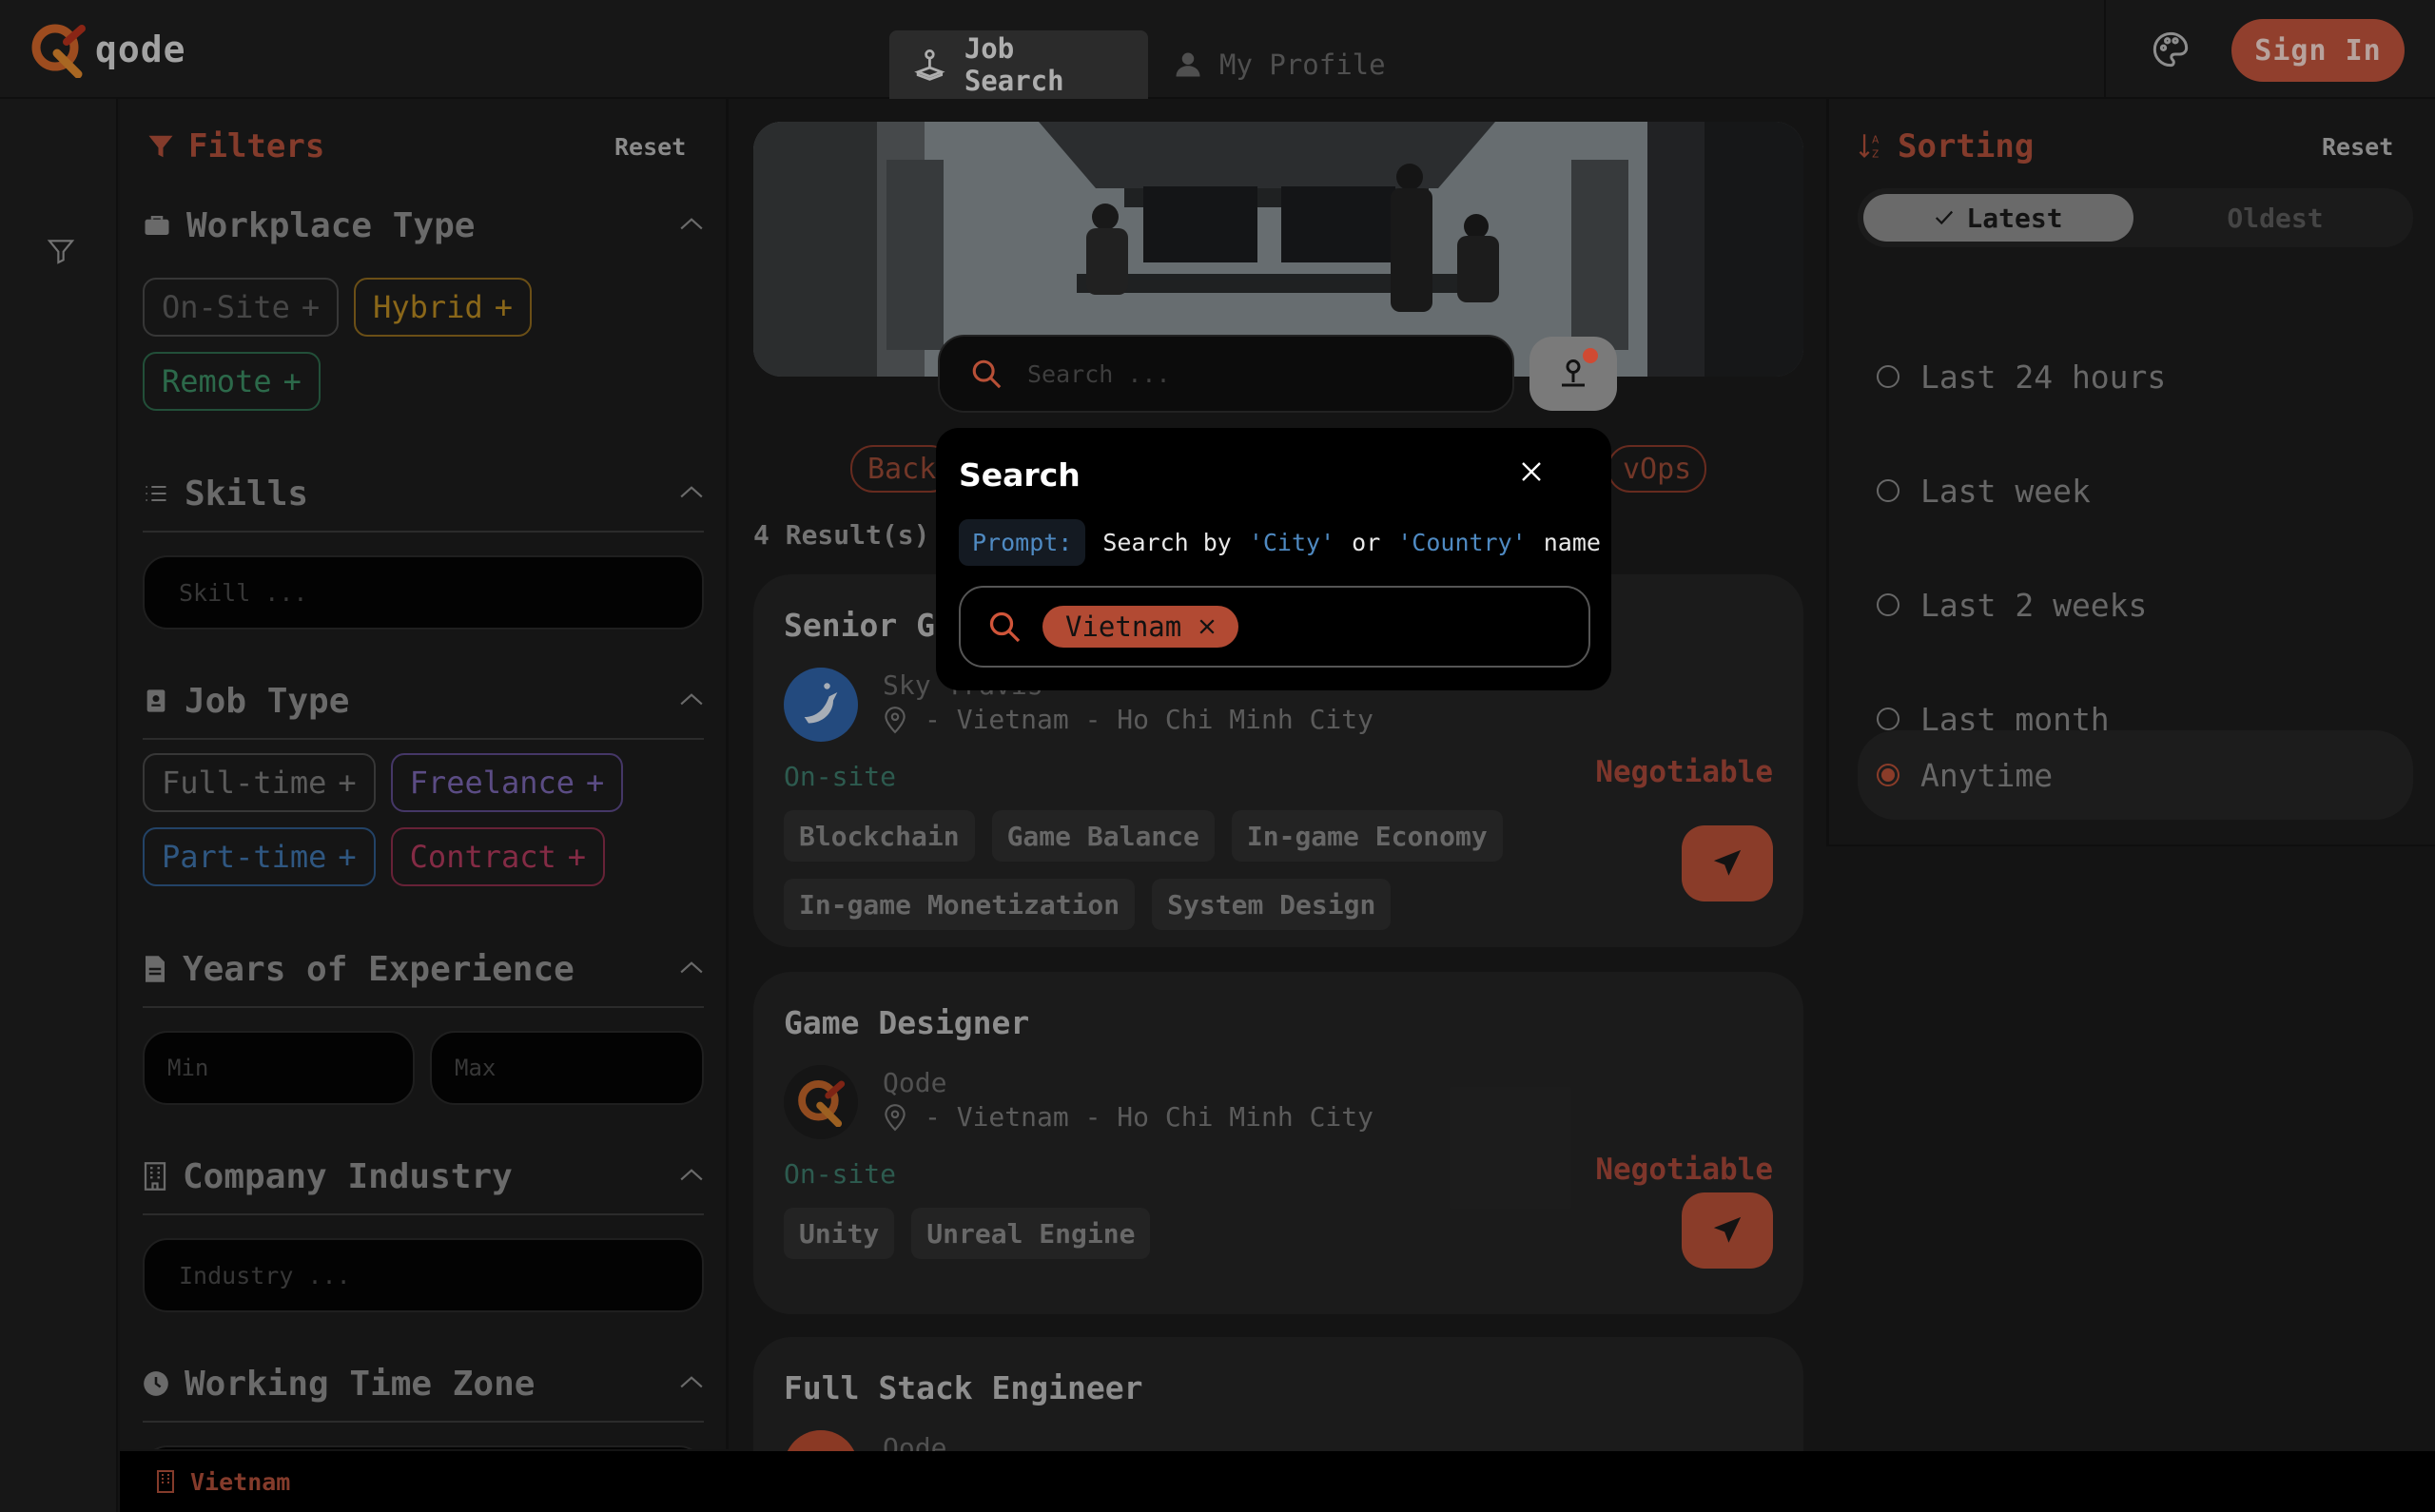 The image size is (2435, 1512). I want to click on bird-logo-icon, so click(821, 704).